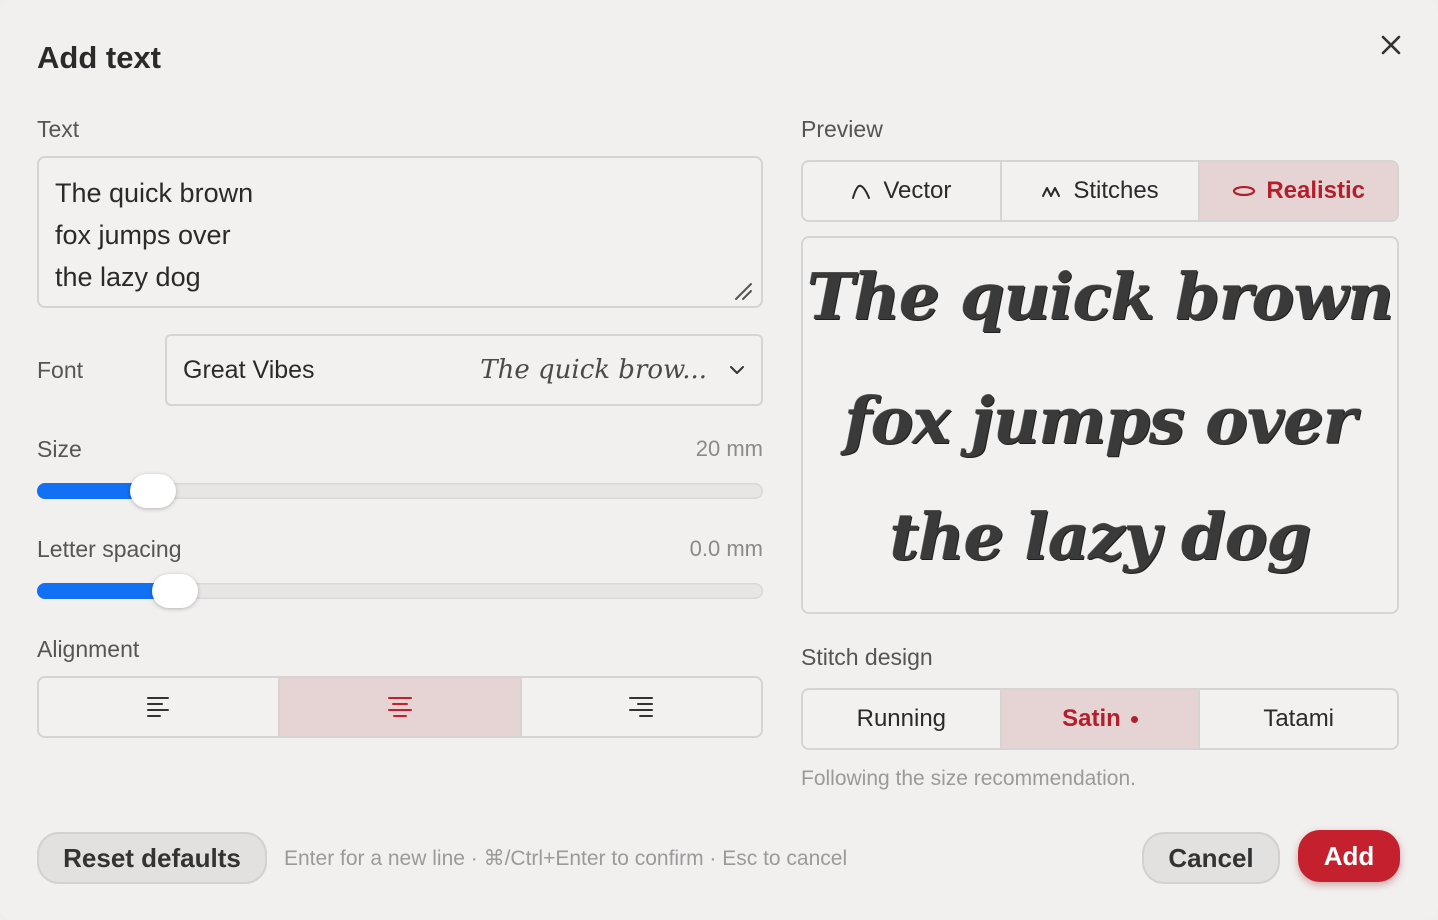 The width and height of the screenshot is (1438, 920). Describe the element at coordinates (1091, 718) in the screenshot. I see `stitch-satin-label: Satin` at that location.